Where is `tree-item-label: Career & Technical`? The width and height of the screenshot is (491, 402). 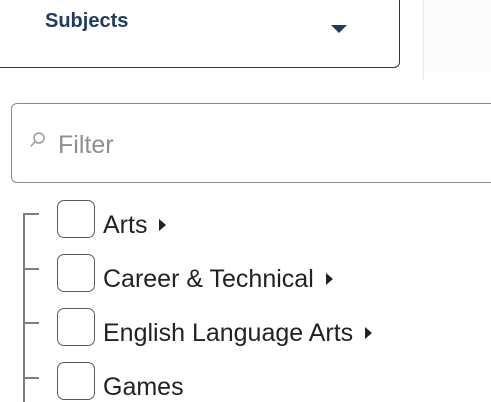
tree-item-label: Career & Technical is located at coordinates (208, 278).